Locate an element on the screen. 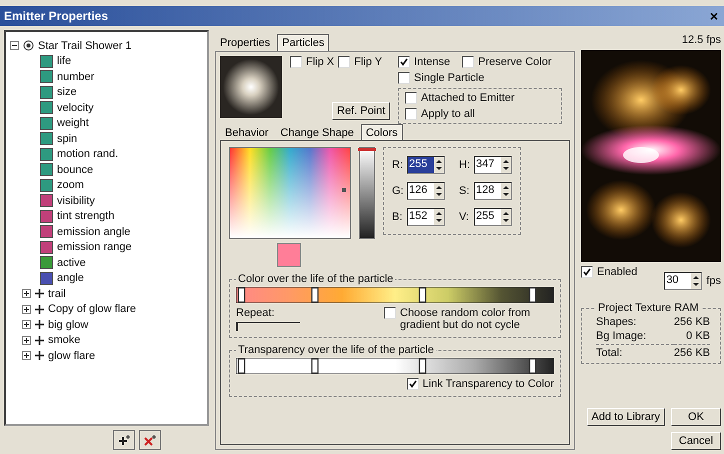 The image size is (724, 454). repeat-label: Repeat: is located at coordinates (256, 313).